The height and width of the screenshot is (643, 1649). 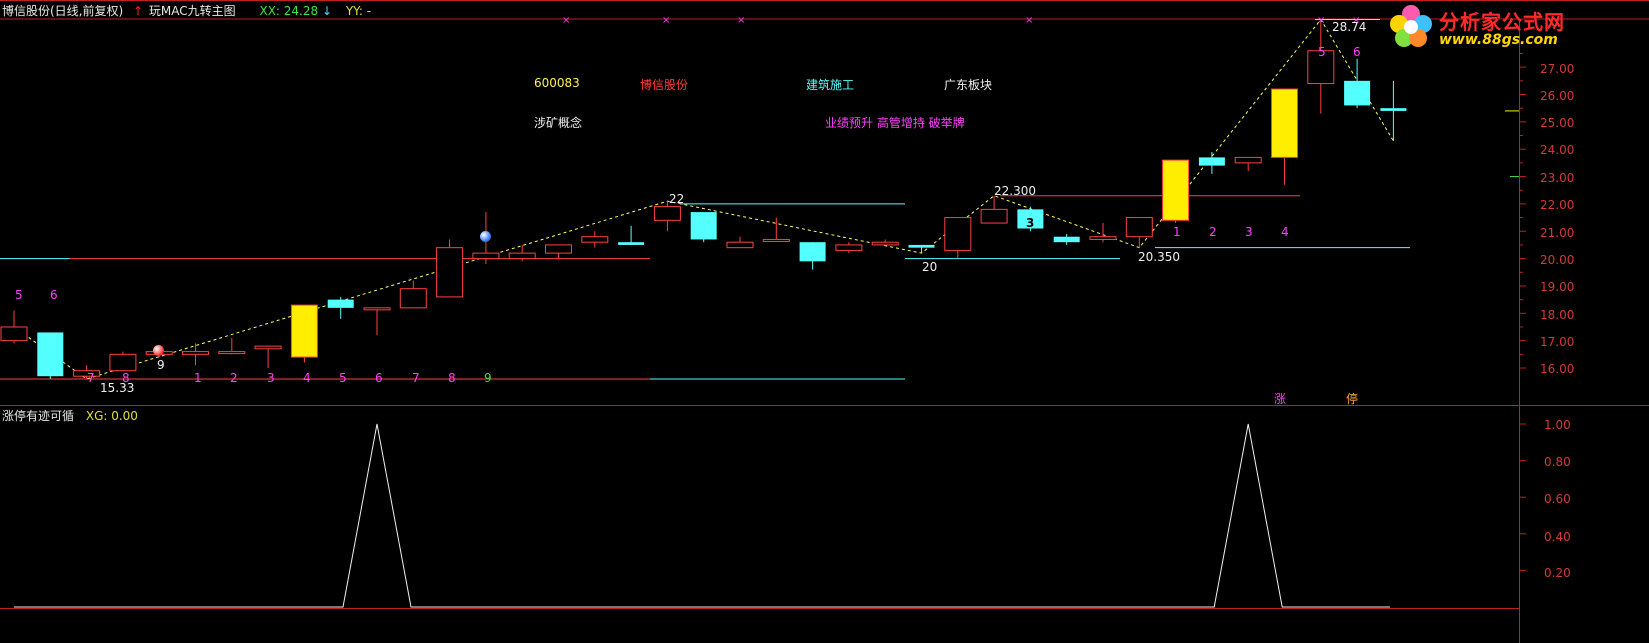 I want to click on count-right-1: 1, so click(x=1177, y=232).